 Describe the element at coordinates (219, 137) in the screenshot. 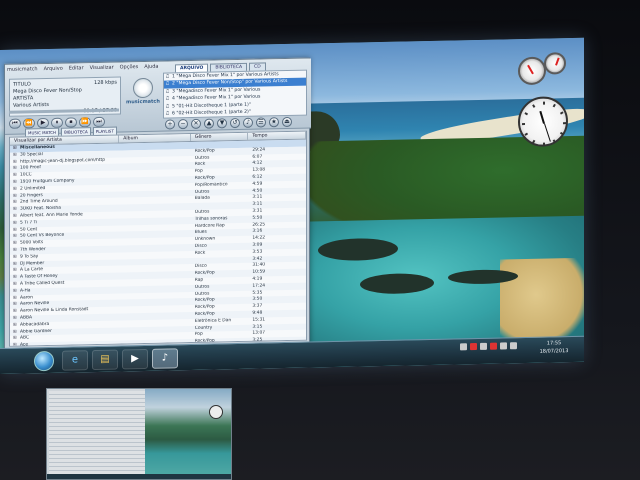

I see `column-header-genre: Gênero` at that location.